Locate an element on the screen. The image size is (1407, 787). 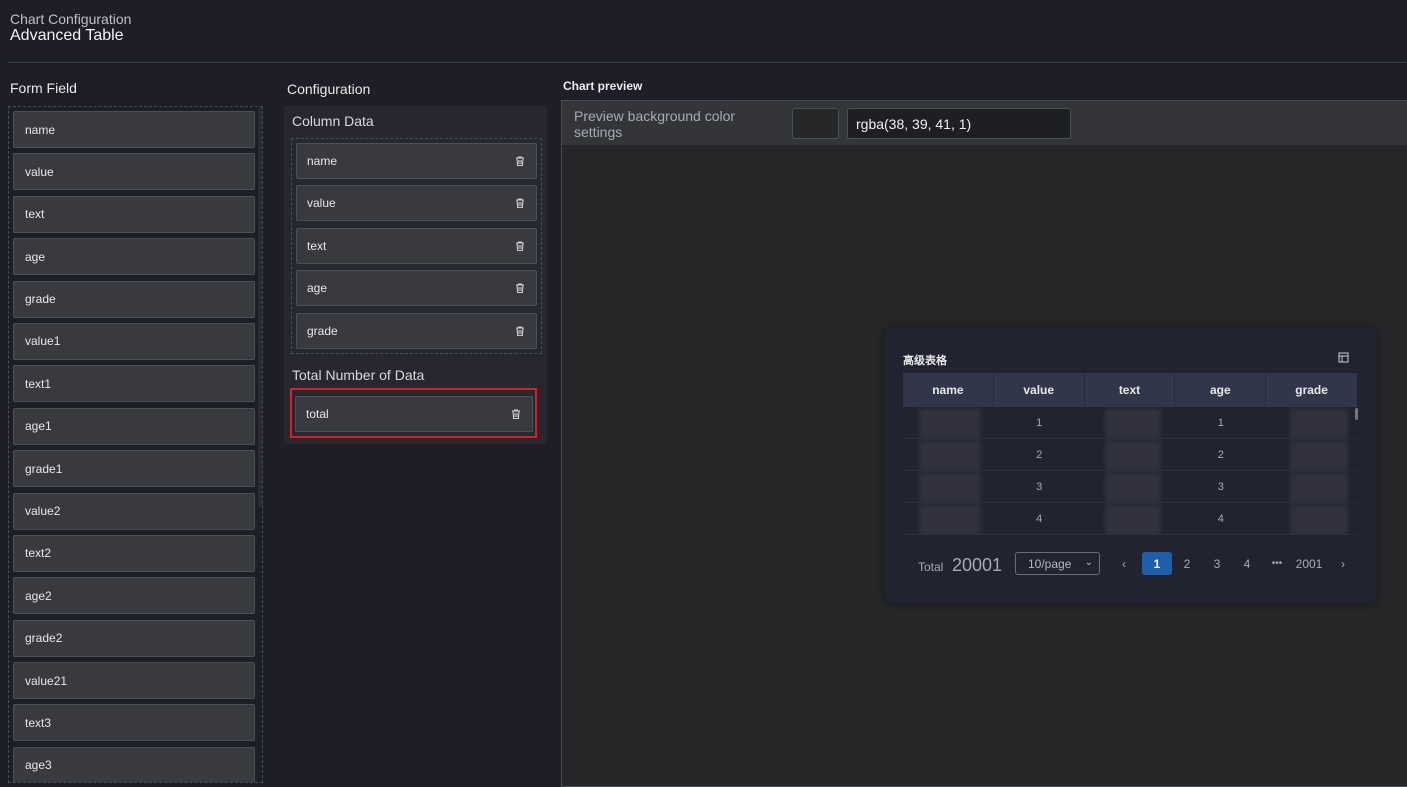
form-field-item: value is located at coordinates (134, 172).